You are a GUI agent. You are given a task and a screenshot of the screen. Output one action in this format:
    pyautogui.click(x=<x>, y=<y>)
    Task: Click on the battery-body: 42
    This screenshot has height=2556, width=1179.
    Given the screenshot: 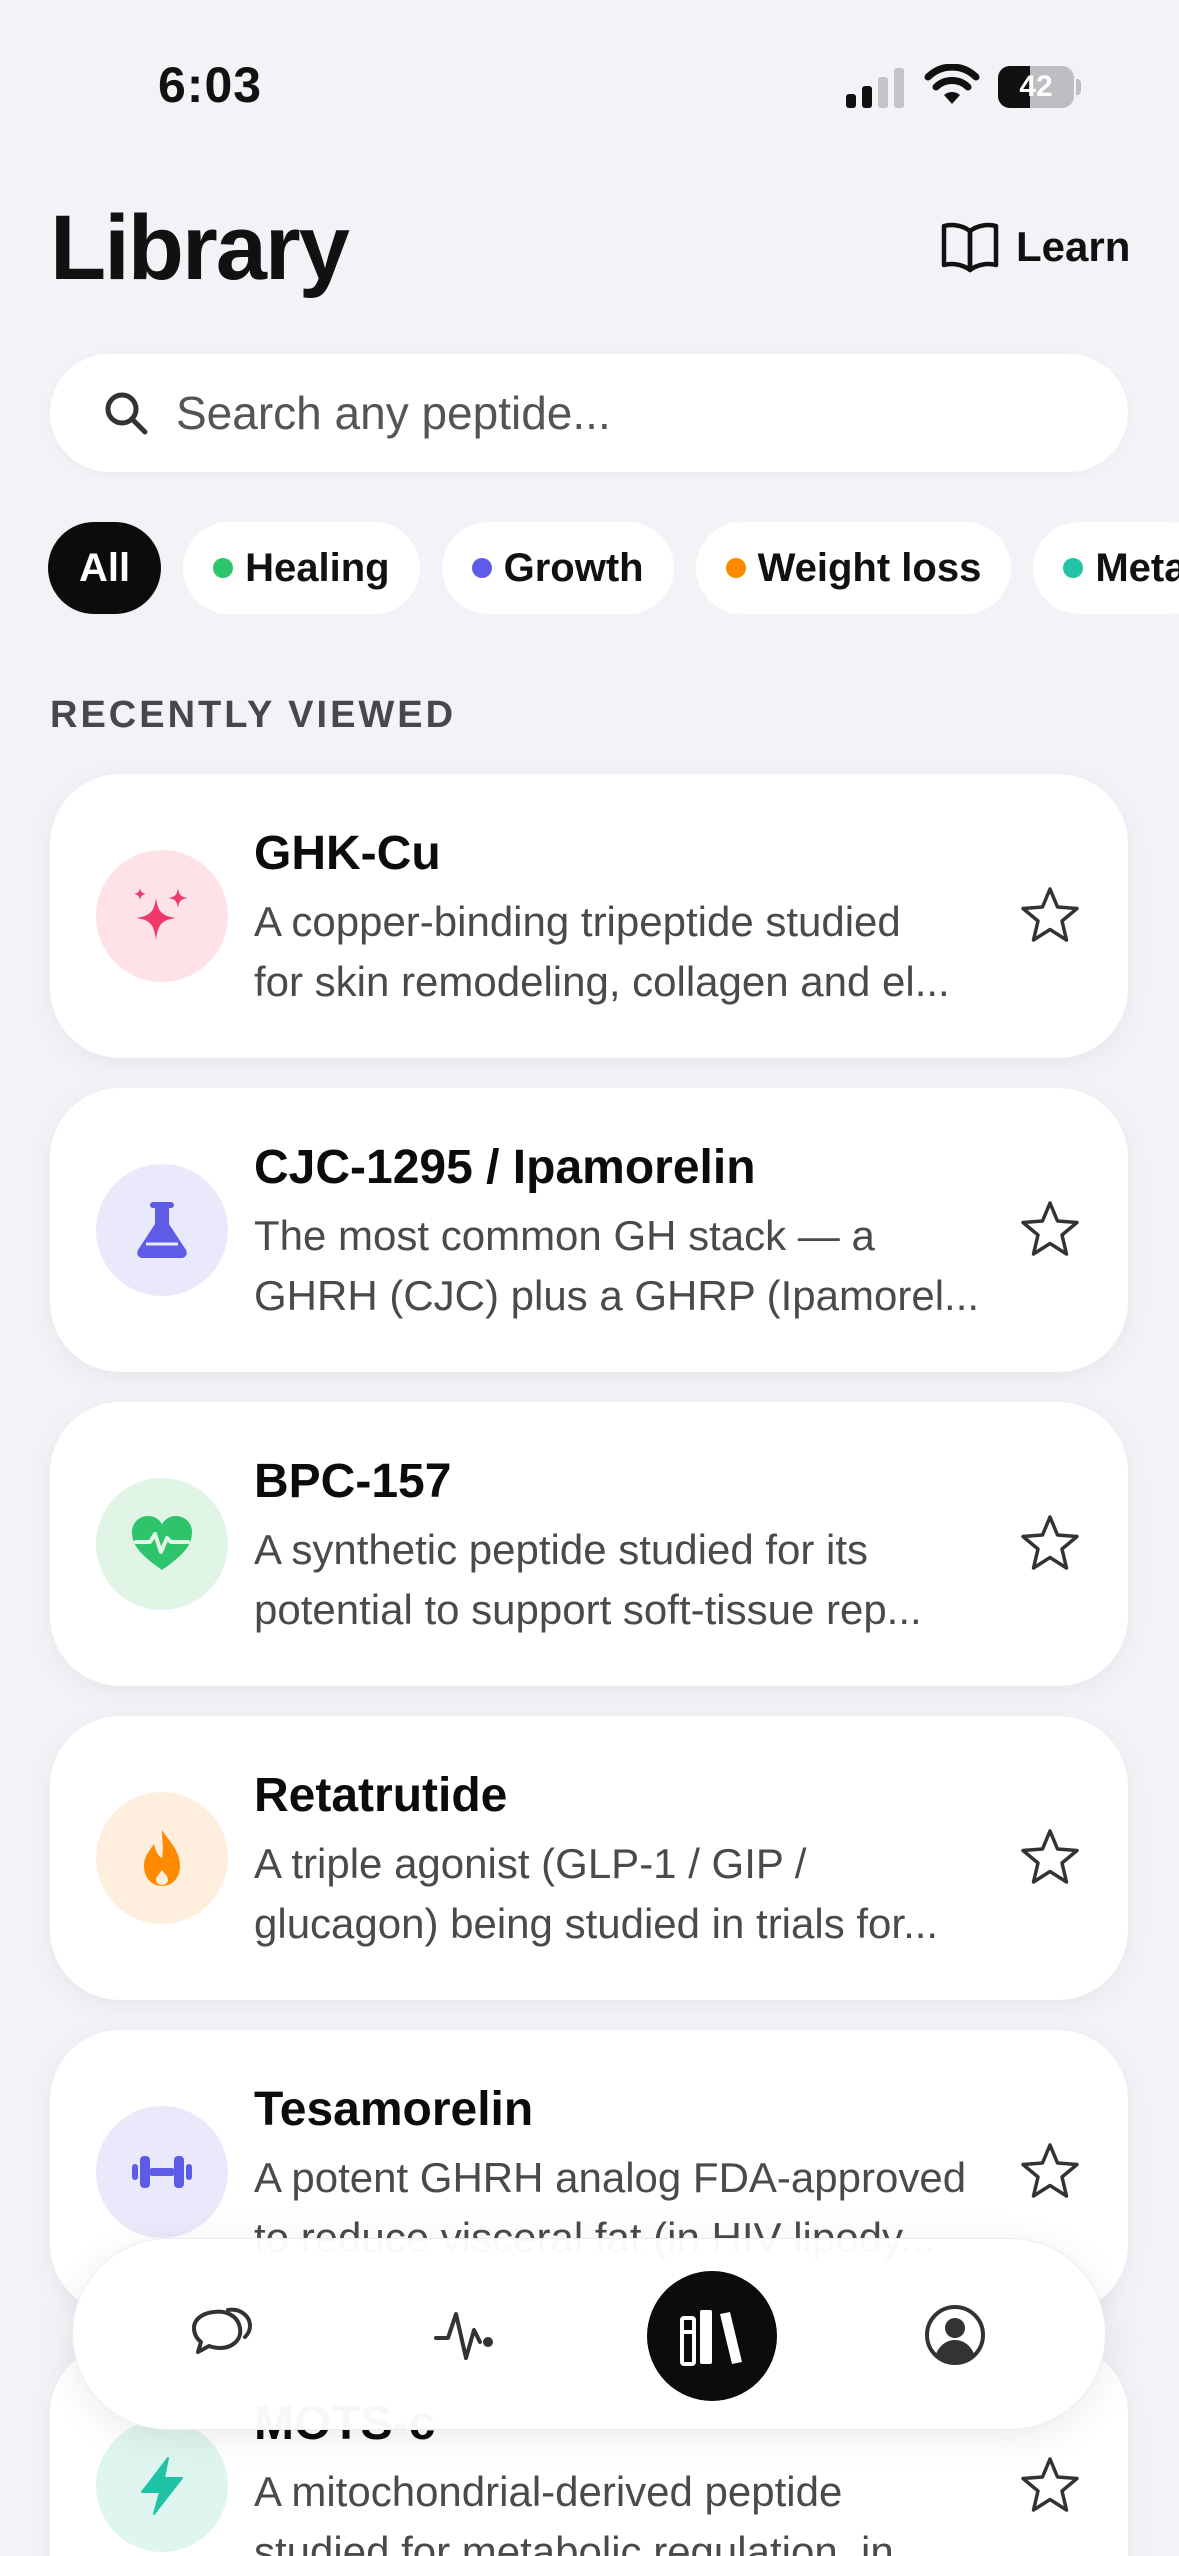 What is the action you would take?
    pyautogui.click(x=1036, y=87)
    